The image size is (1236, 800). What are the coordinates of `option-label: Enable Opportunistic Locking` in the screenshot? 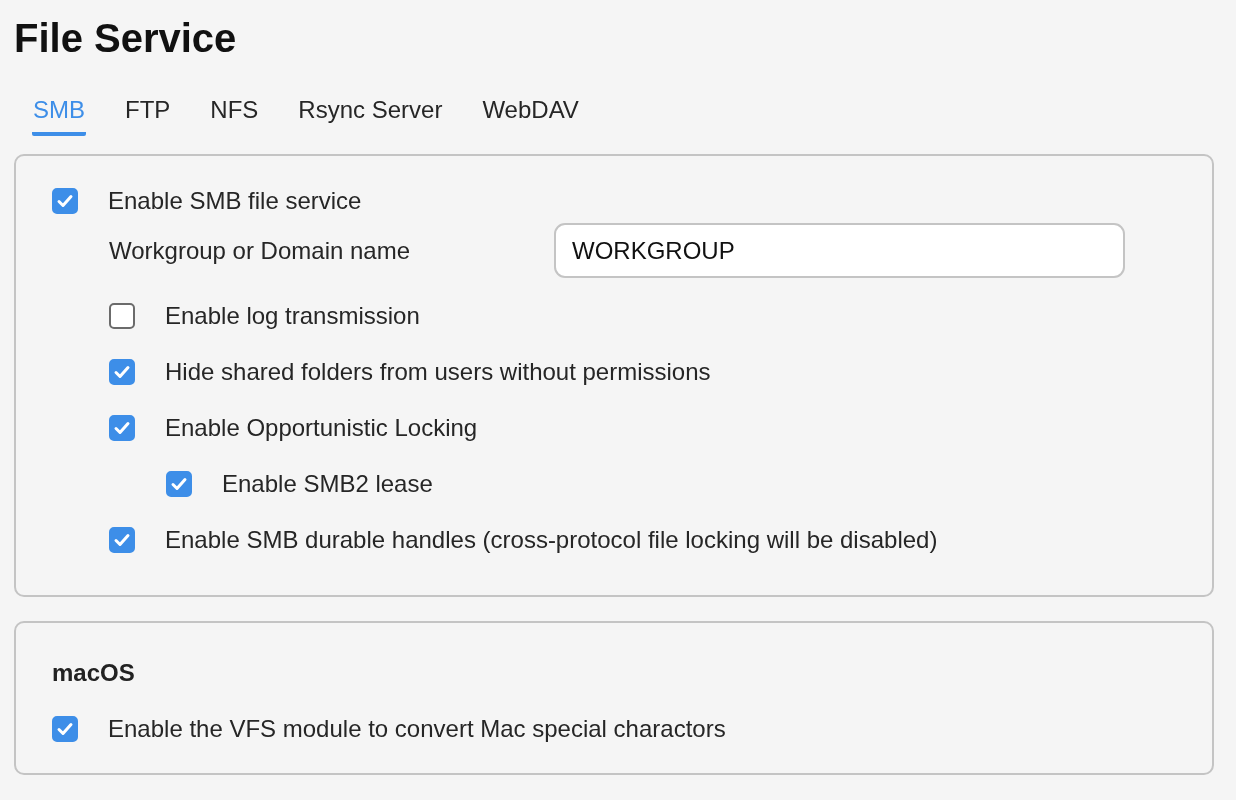 It's located at (321, 428).